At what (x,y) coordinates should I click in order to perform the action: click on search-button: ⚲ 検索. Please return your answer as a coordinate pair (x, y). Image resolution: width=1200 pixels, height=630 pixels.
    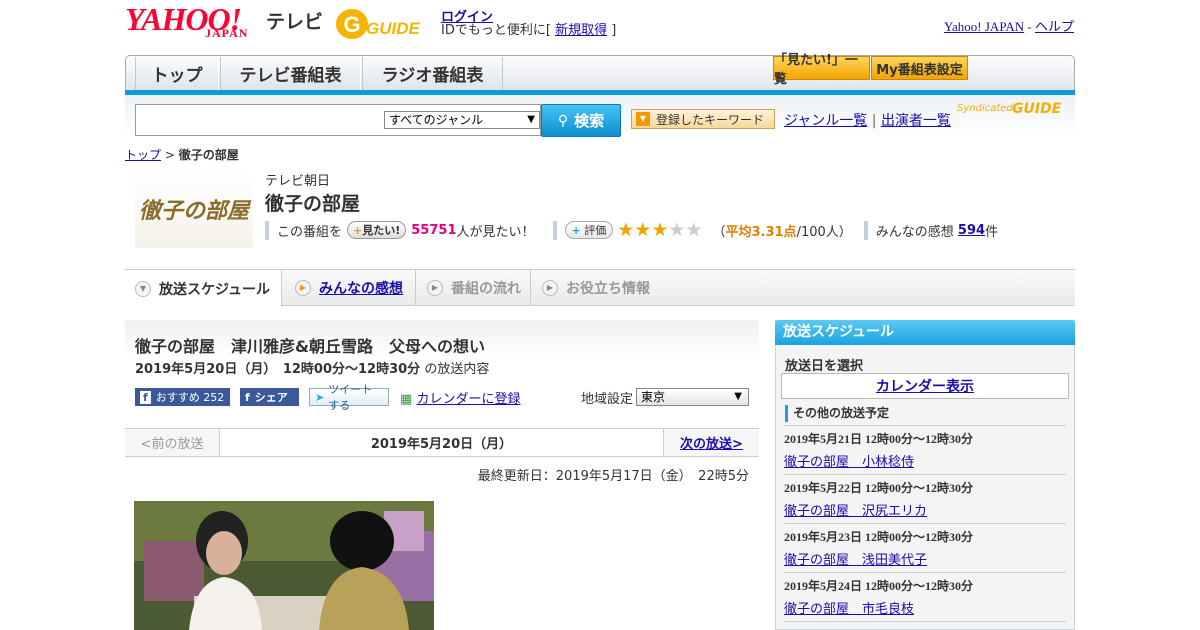
    Looking at the image, I should click on (581, 120).